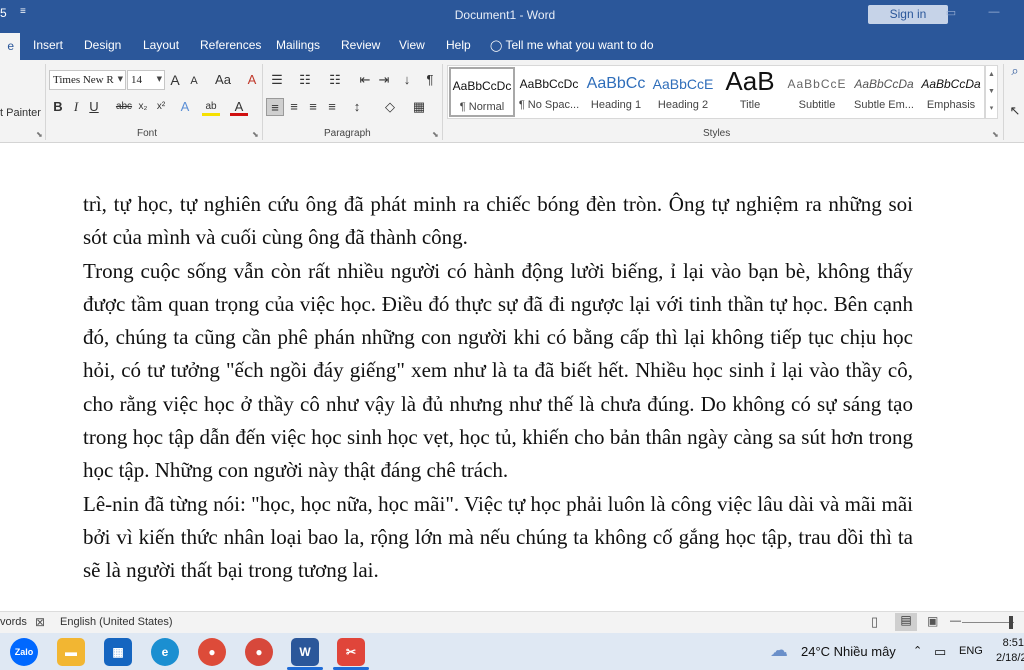 The height and width of the screenshot is (670, 1024). Describe the element at coordinates (175, 80) in the screenshot. I see `grow-font-icon: A` at that location.